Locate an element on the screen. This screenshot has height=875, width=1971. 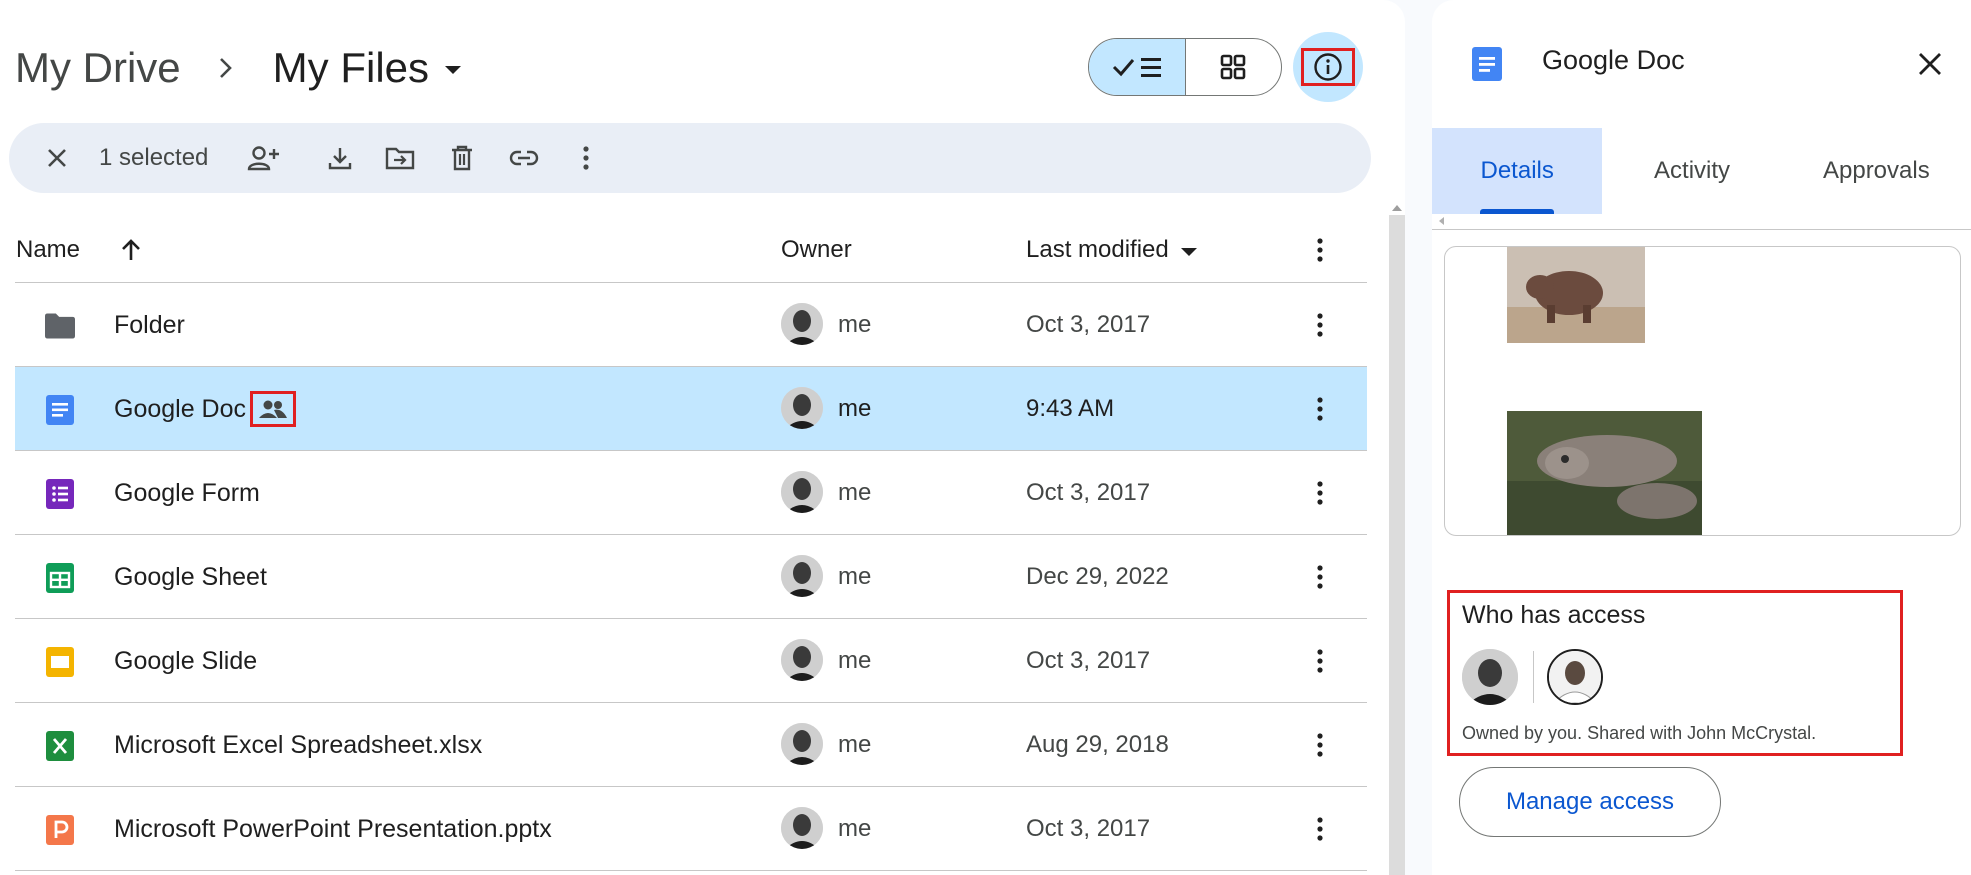
table-row: Folder me Oct 3, 2017 is located at coordinates (691, 325).